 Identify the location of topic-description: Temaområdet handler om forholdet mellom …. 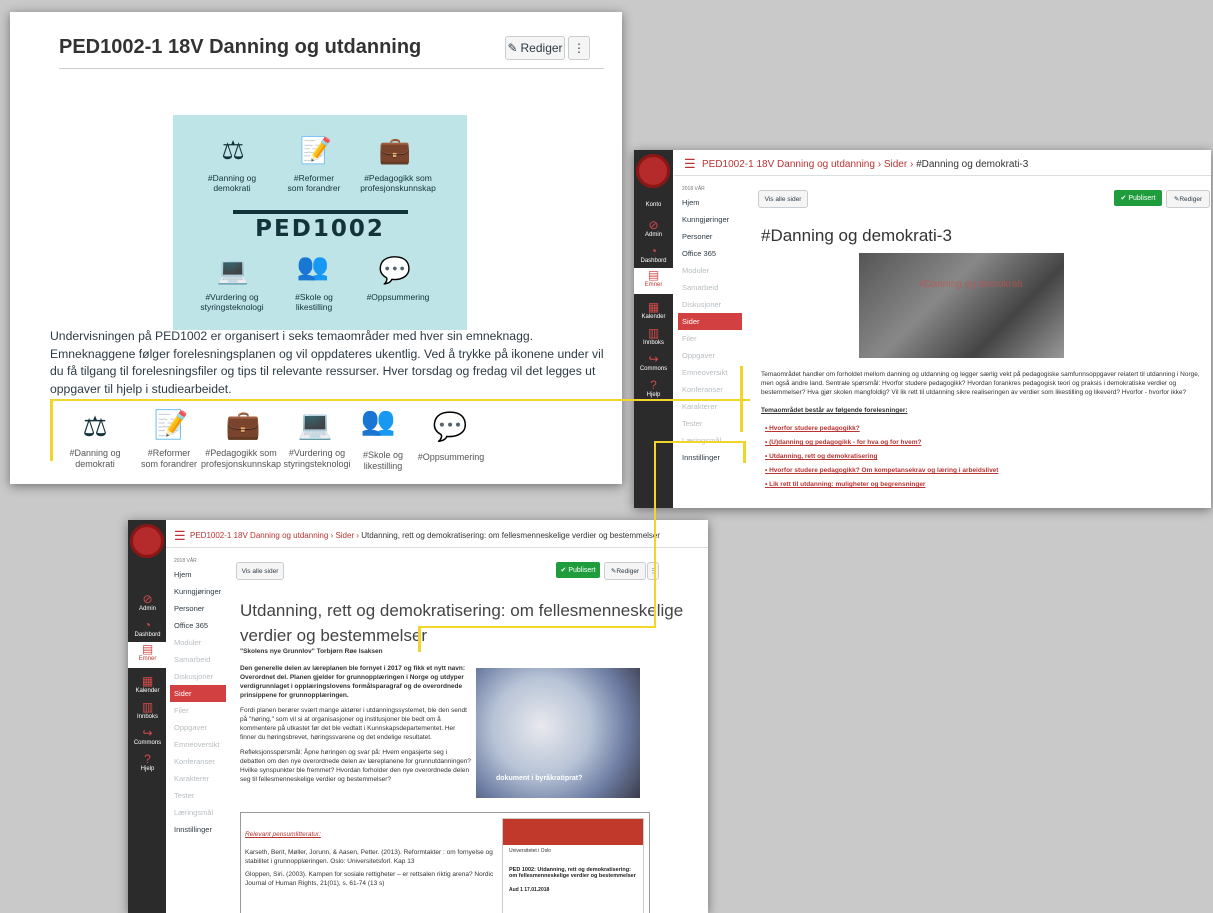
(980, 383).